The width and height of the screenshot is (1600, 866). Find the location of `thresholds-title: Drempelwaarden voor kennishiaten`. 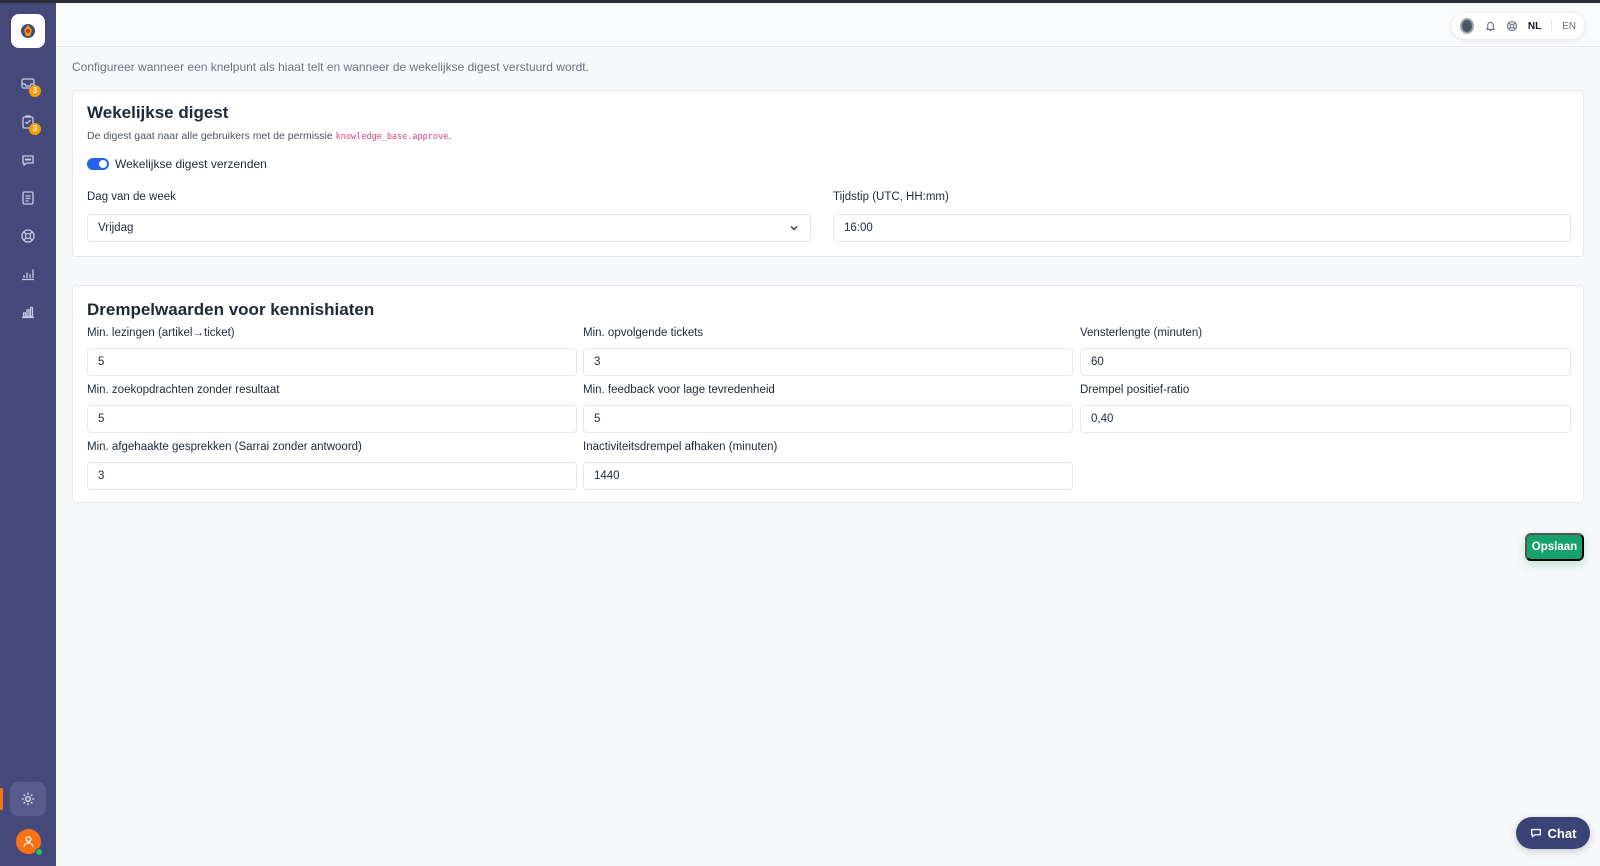

thresholds-title: Drempelwaarden voor kennishiaten is located at coordinates (231, 309).